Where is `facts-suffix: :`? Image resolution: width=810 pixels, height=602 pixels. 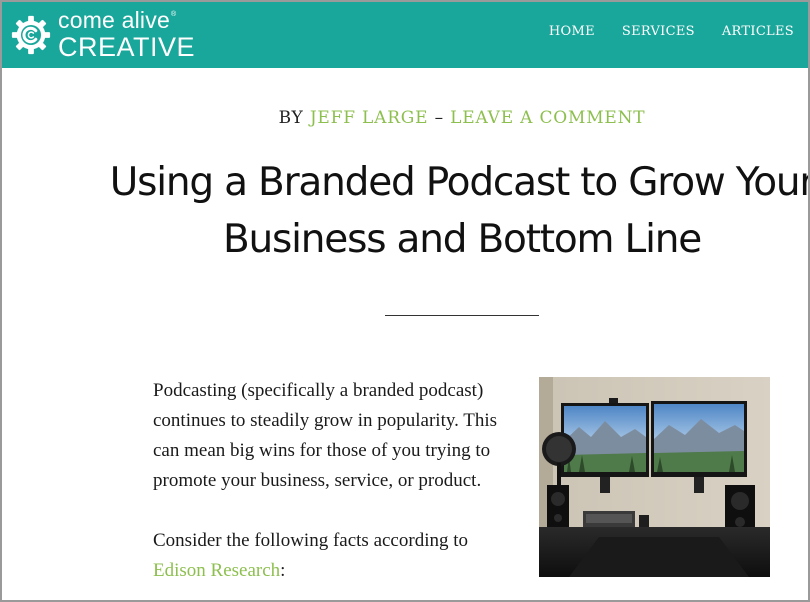
facts-suffix: : is located at coordinates (283, 570).